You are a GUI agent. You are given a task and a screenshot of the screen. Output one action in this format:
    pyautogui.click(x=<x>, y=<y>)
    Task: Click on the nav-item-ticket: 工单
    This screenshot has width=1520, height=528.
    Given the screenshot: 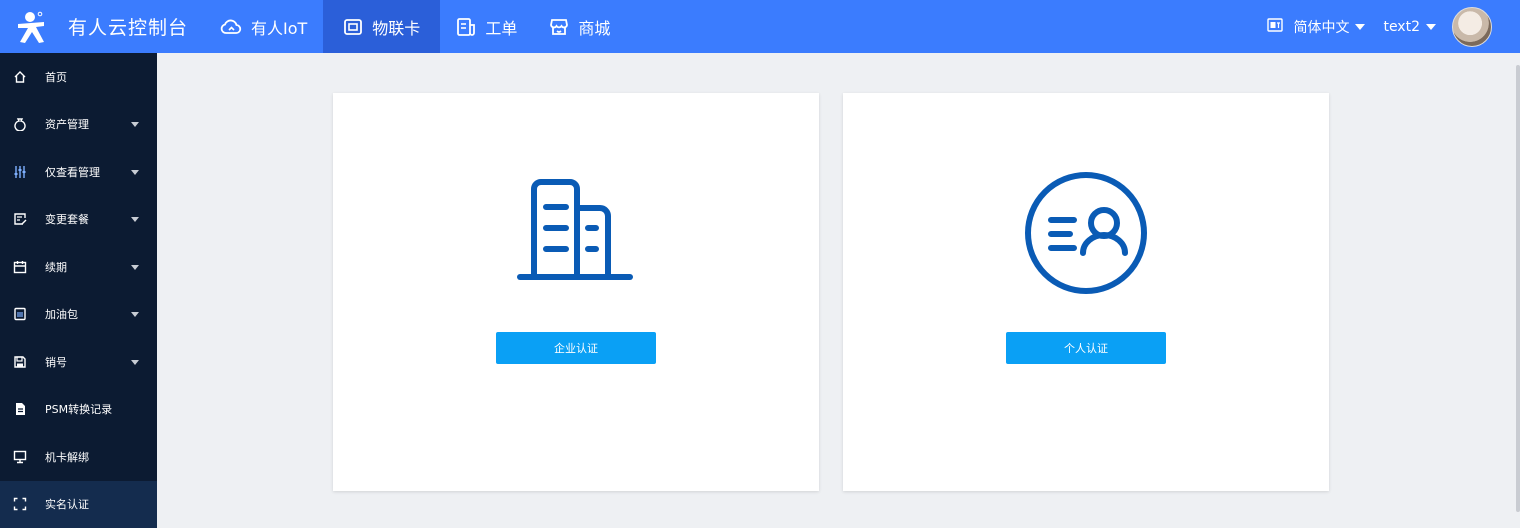 What is the action you would take?
    pyautogui.click(x=486, y=26)
    